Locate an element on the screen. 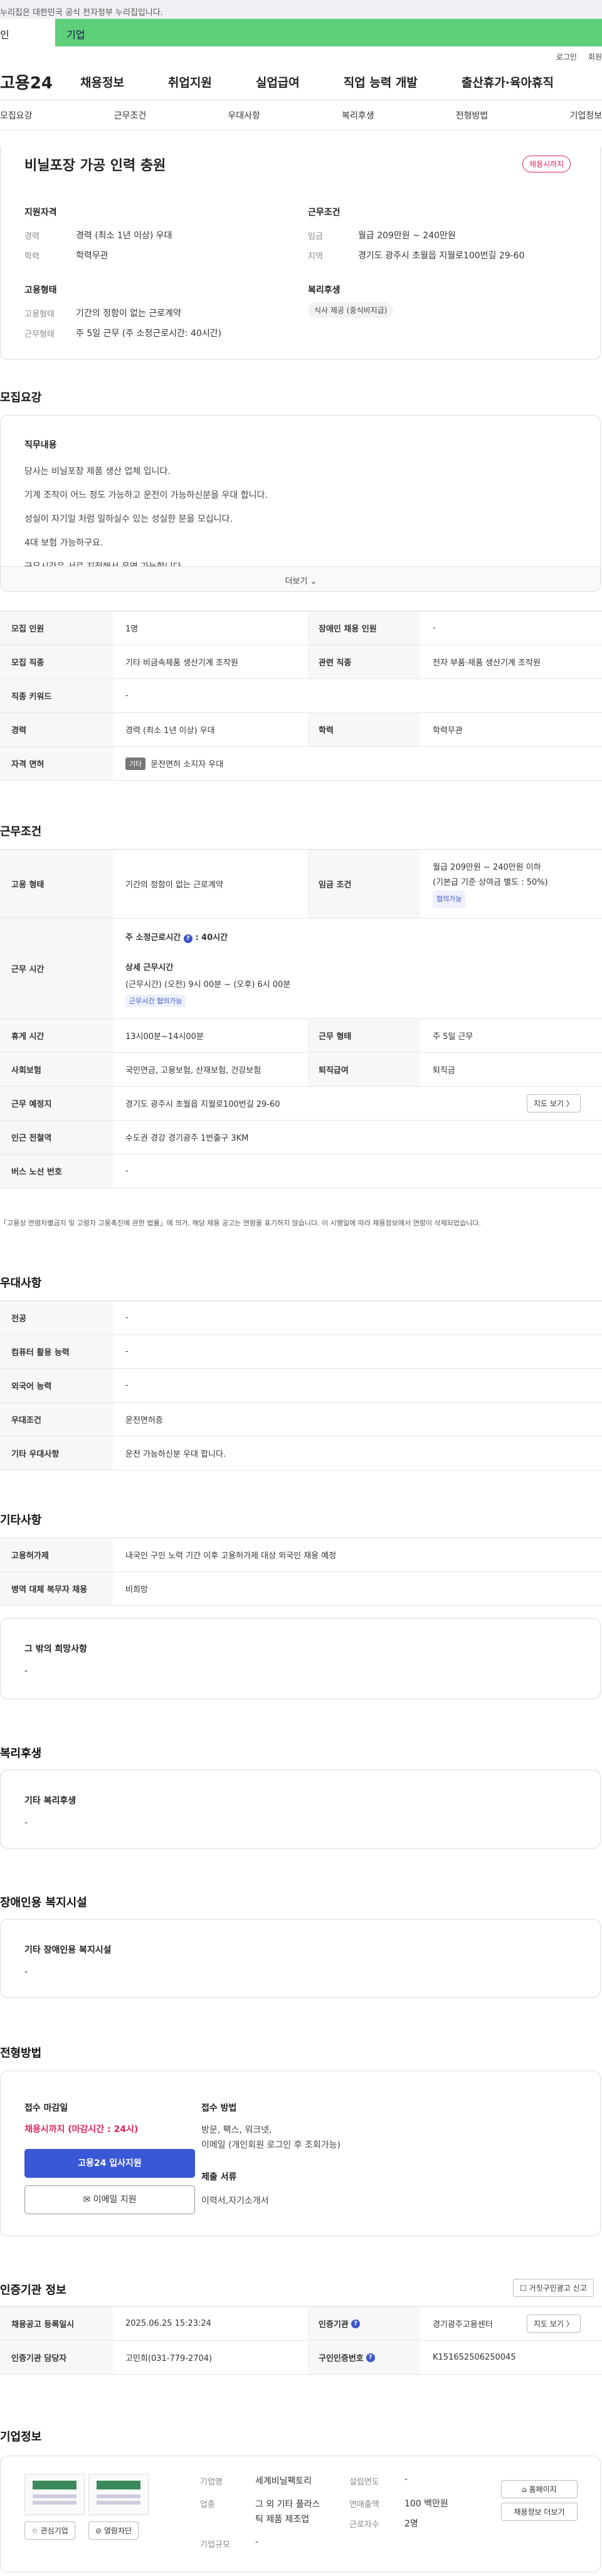 The image size is (602, 2576). th-computer: 컴퓨터 활용 능력 is located at coordinates (56, 1351).